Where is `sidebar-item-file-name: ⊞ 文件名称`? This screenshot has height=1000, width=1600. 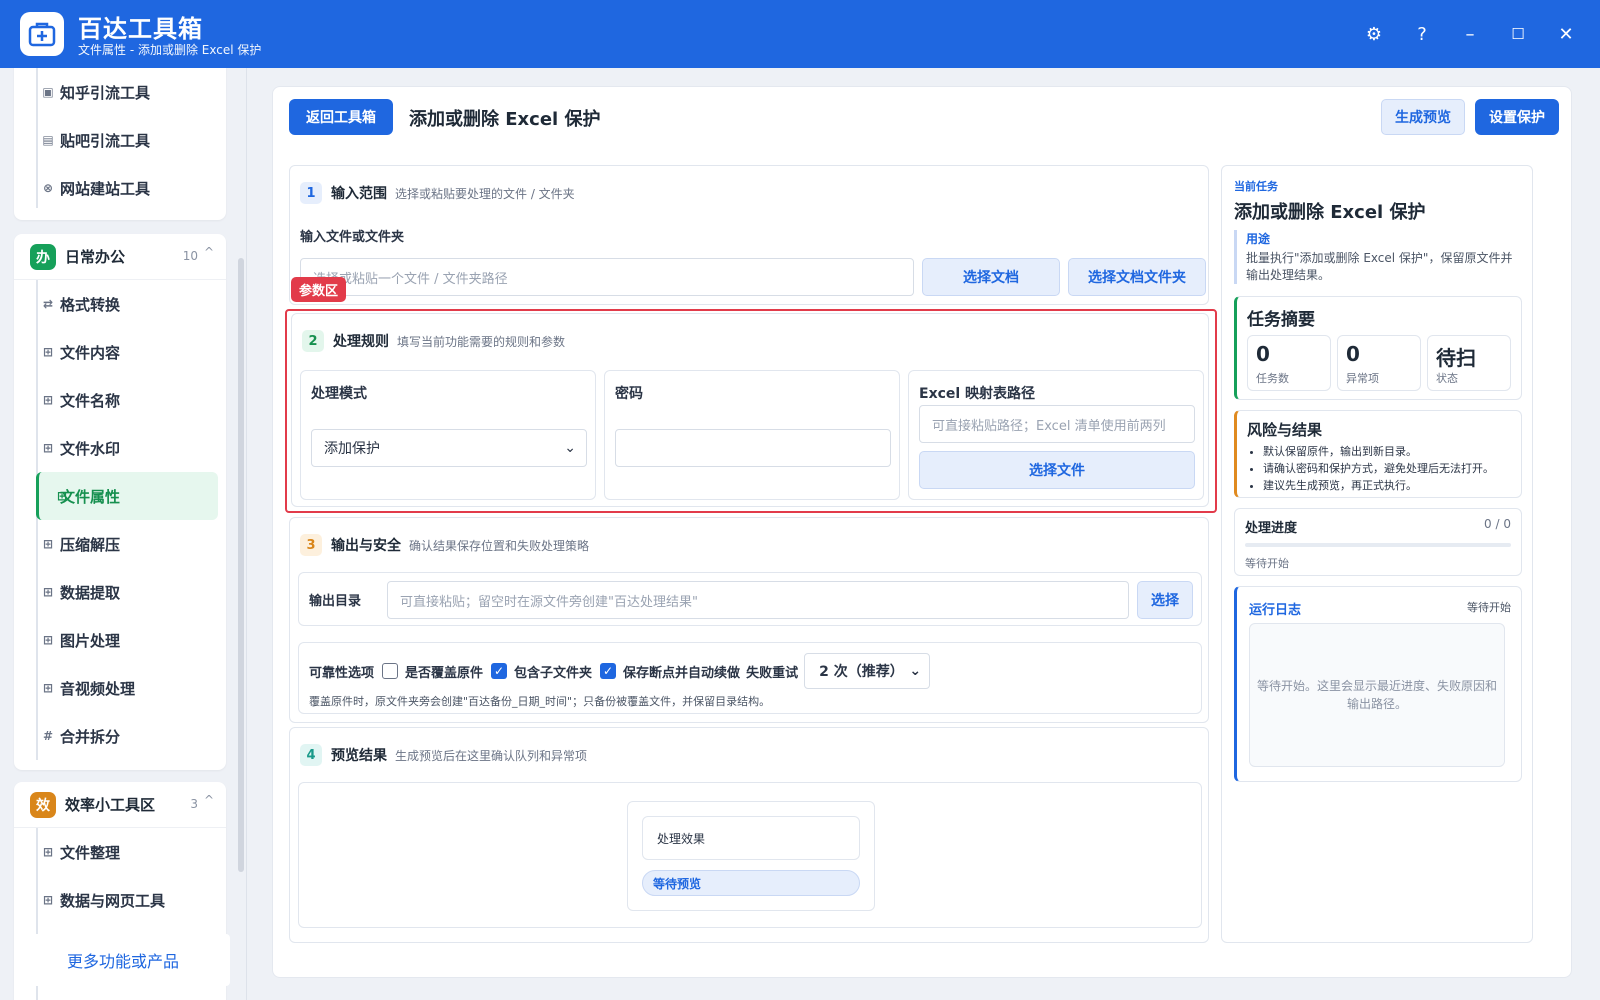 sidebar-item-file-name: ⊞ 文件名称 is located at coordinates (120, 400).